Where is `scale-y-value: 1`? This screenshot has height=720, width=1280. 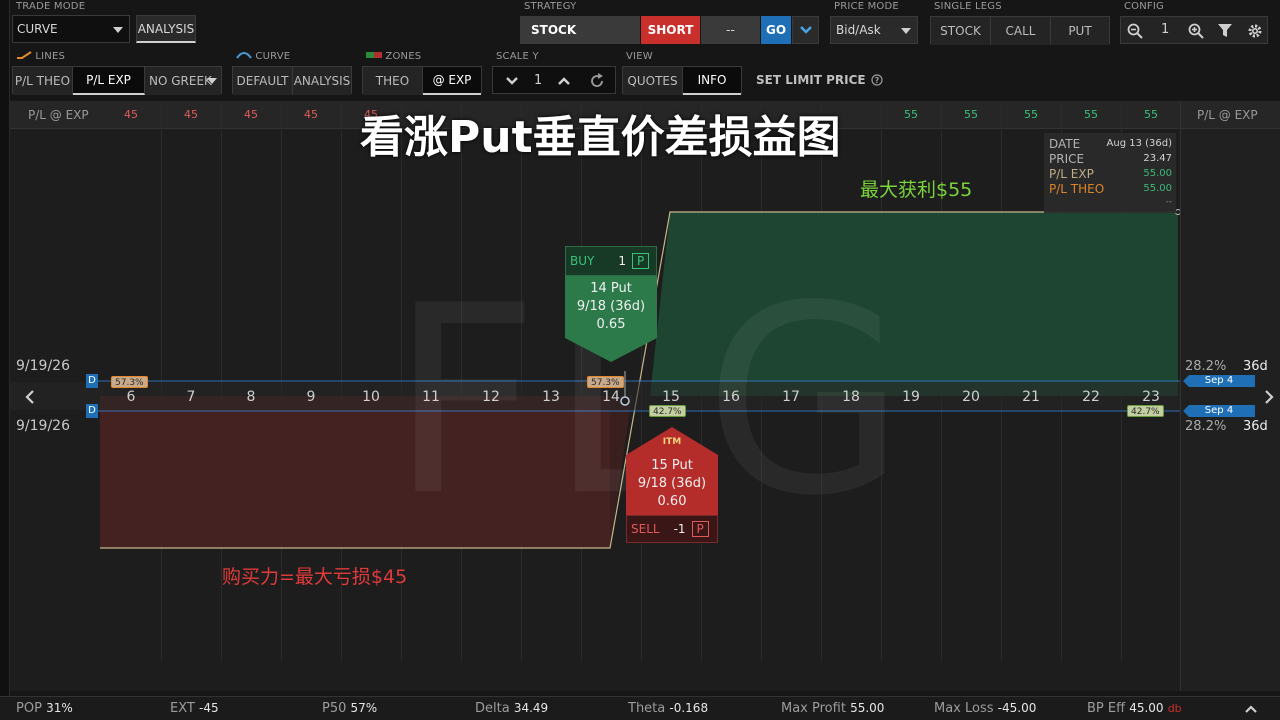 scale-y-value: 1 is located at coordinates (538, 80).